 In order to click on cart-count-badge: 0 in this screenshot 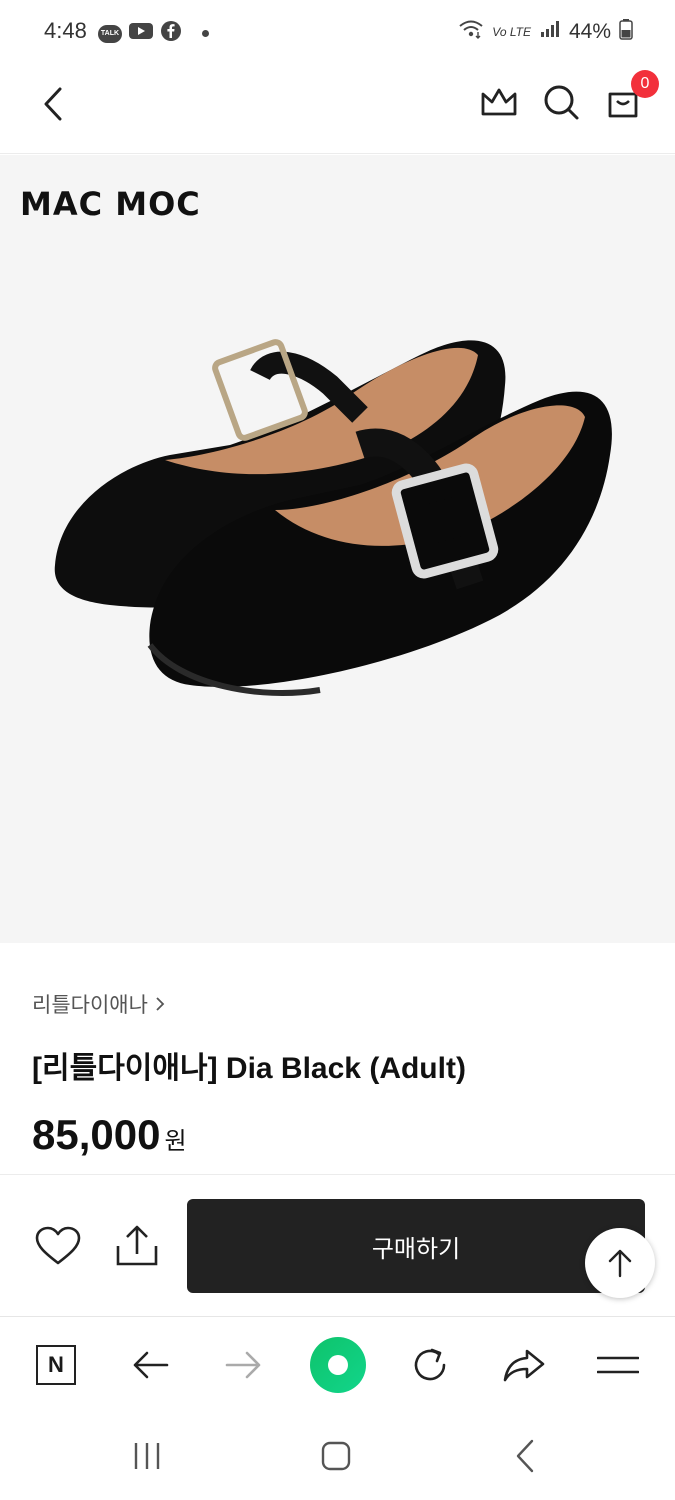, I will do `click(645, 84)`.